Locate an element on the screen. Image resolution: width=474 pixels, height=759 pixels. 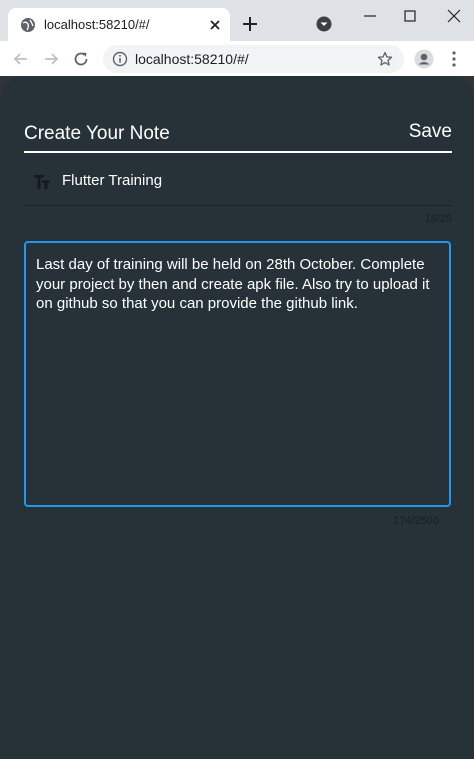
plus-icon is located at coordinates (250, 24).